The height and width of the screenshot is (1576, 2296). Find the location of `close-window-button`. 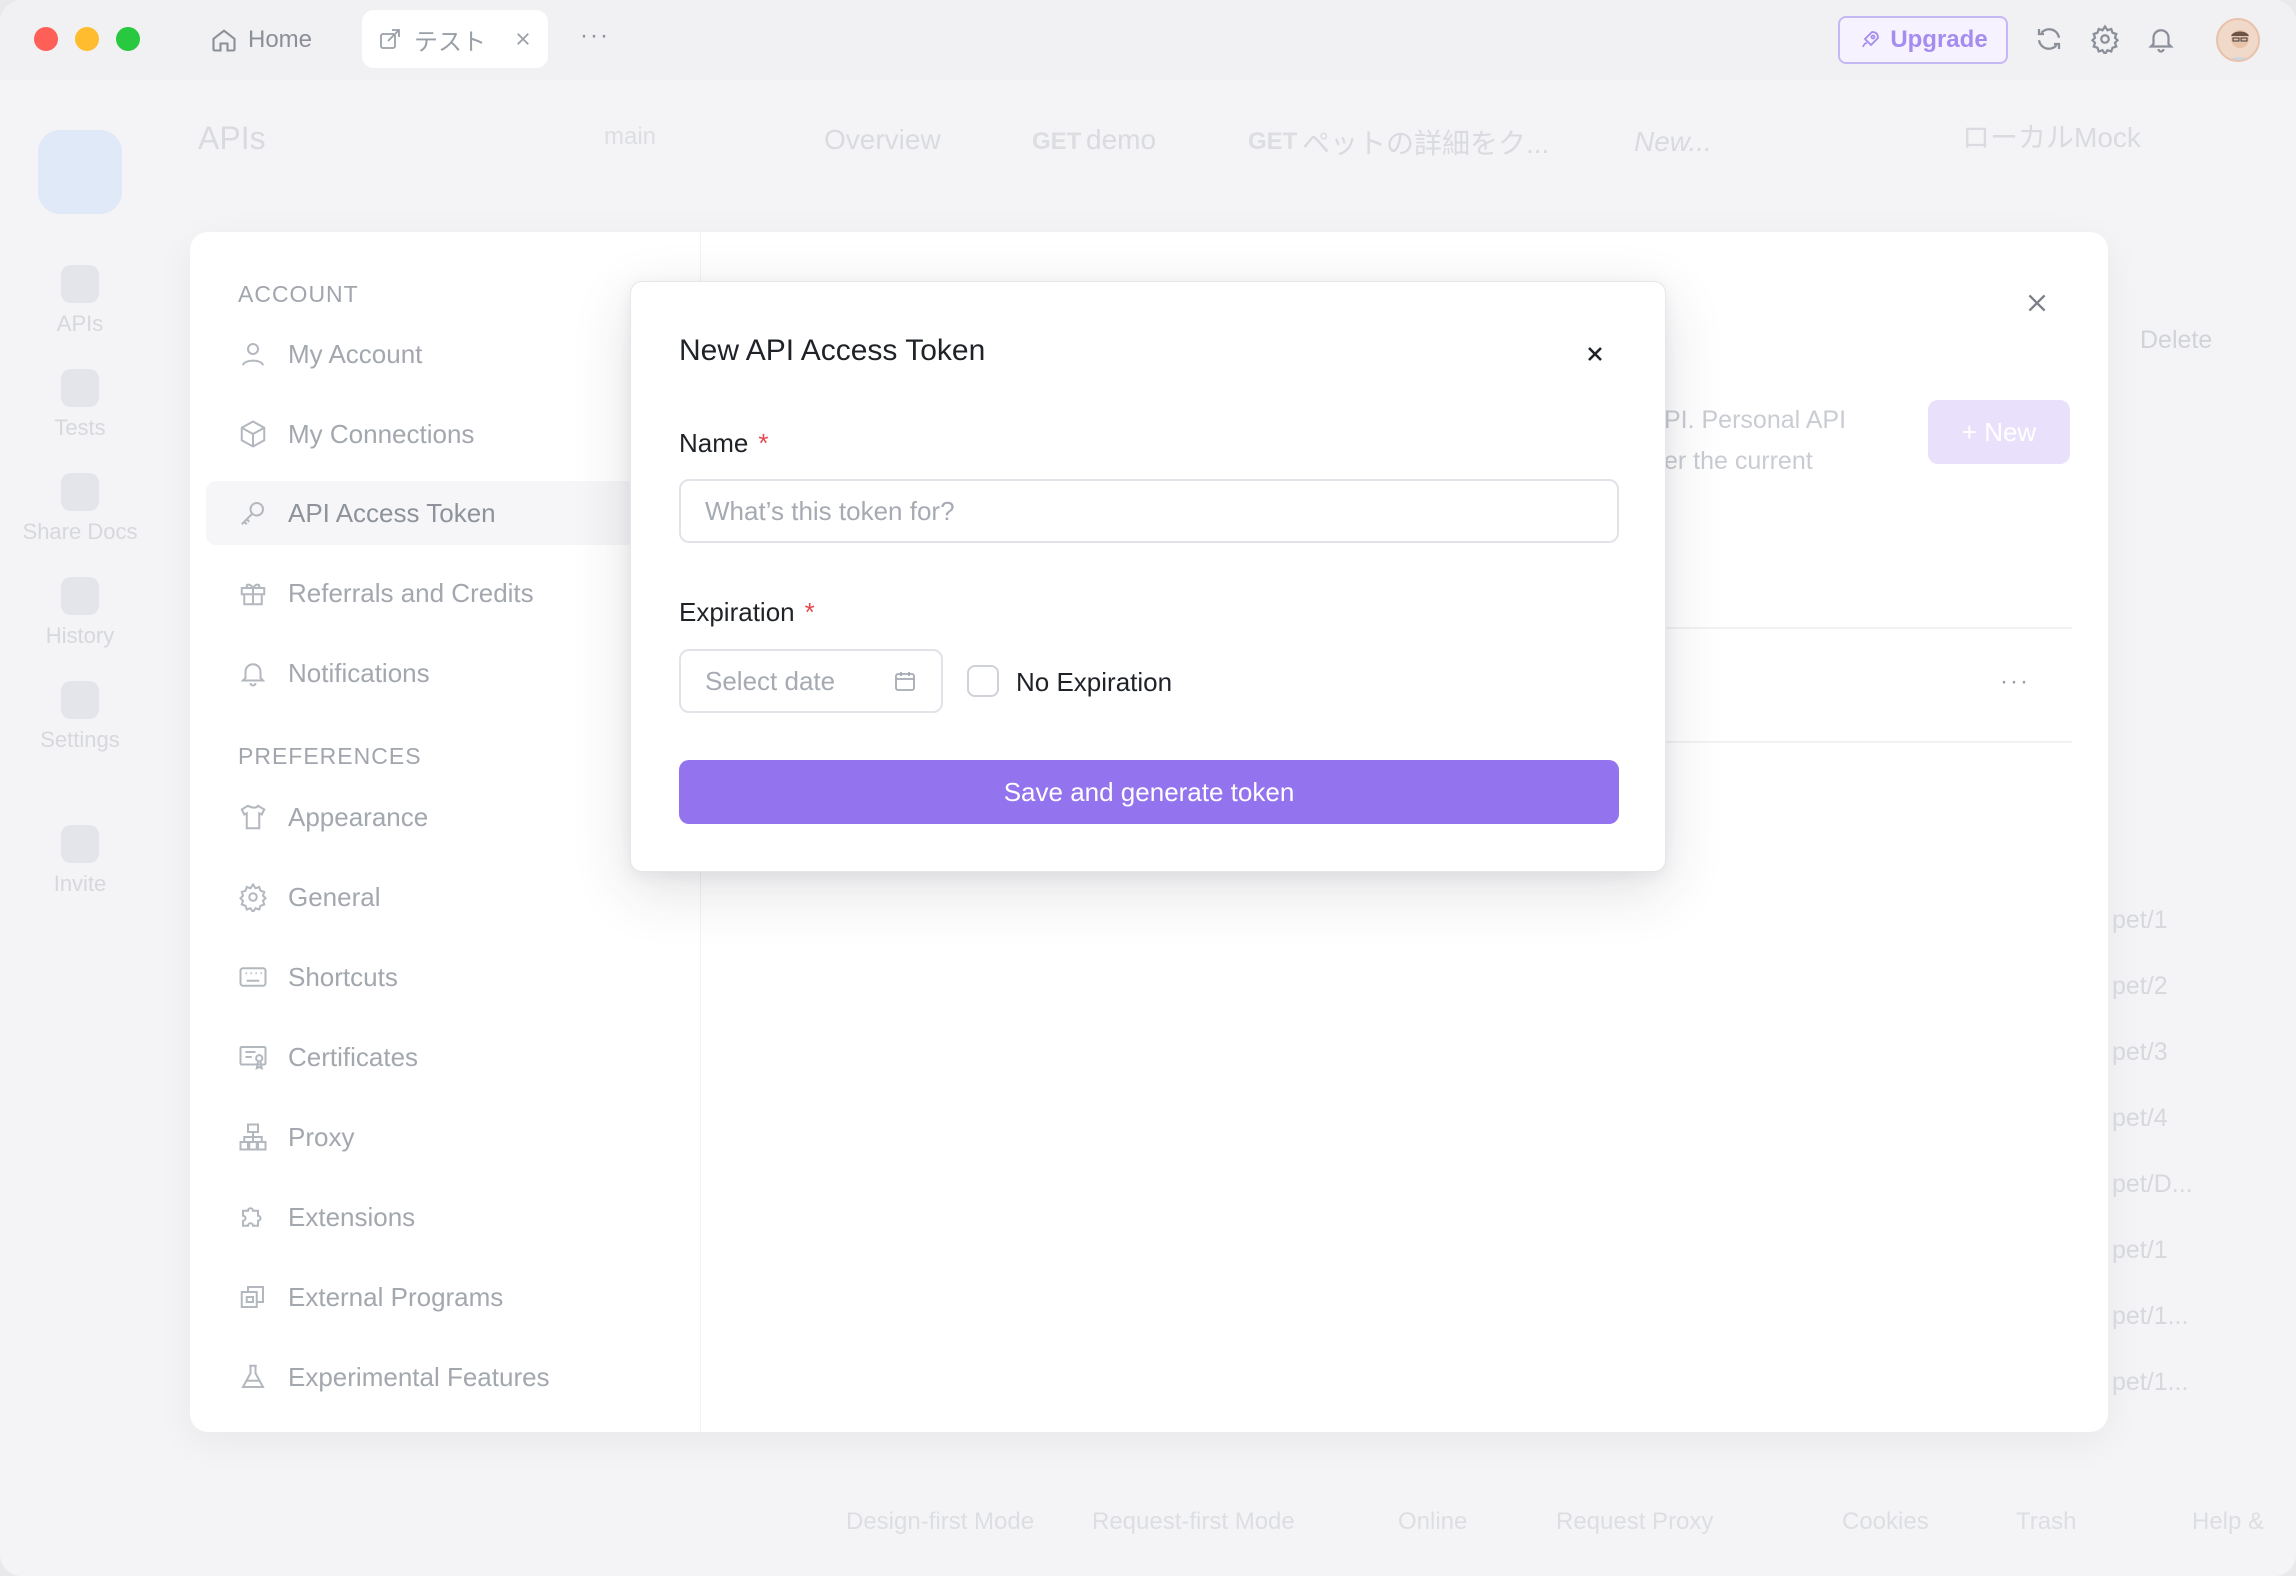

close-window-button is located at coordinates (46, 39).